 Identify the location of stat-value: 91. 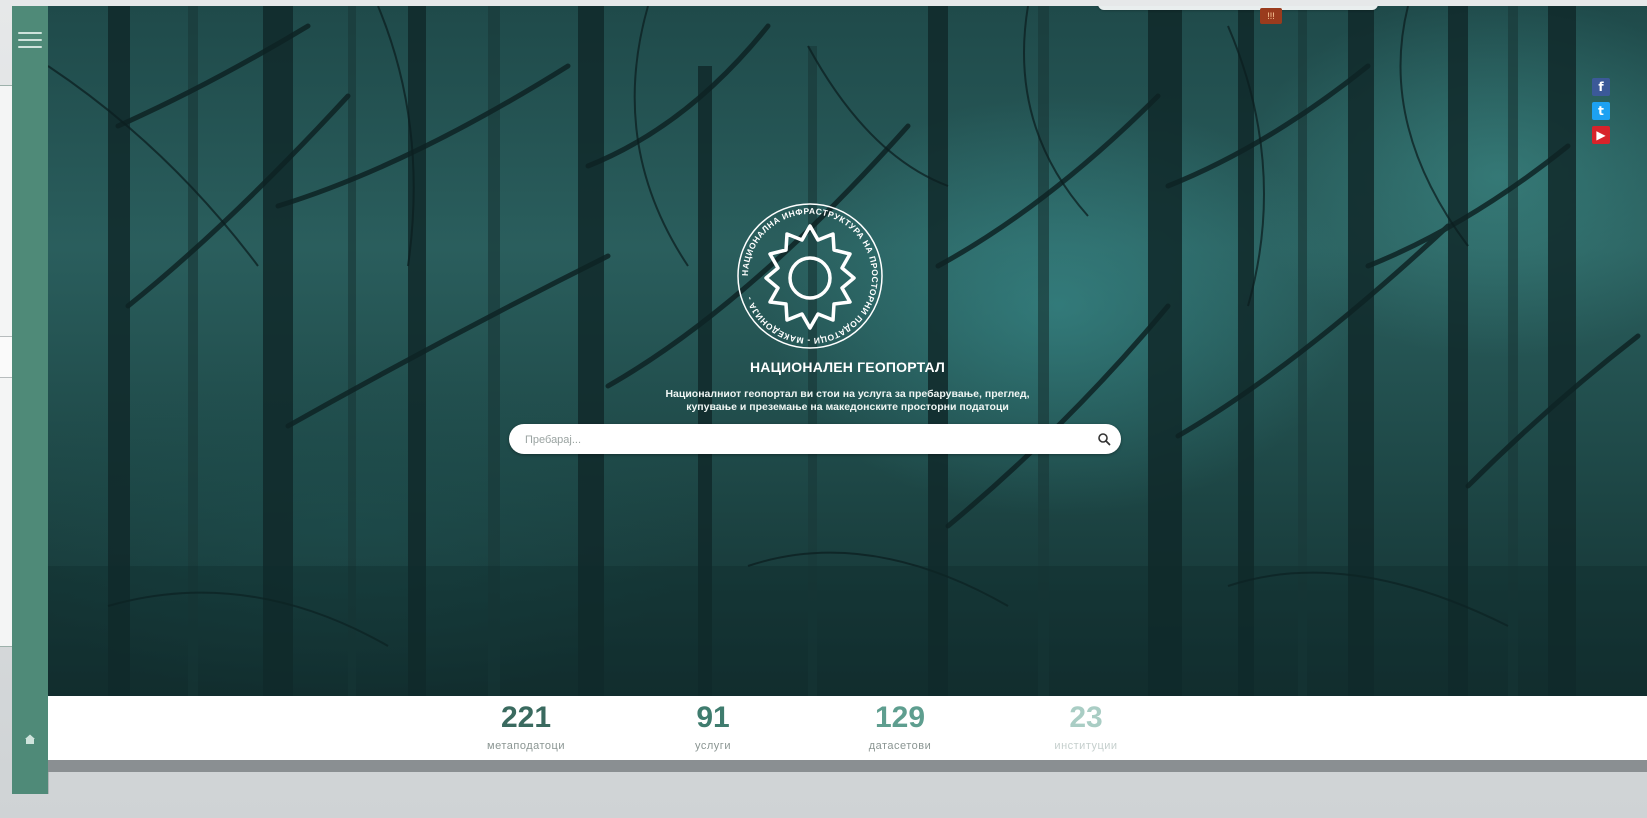
(713, 717).